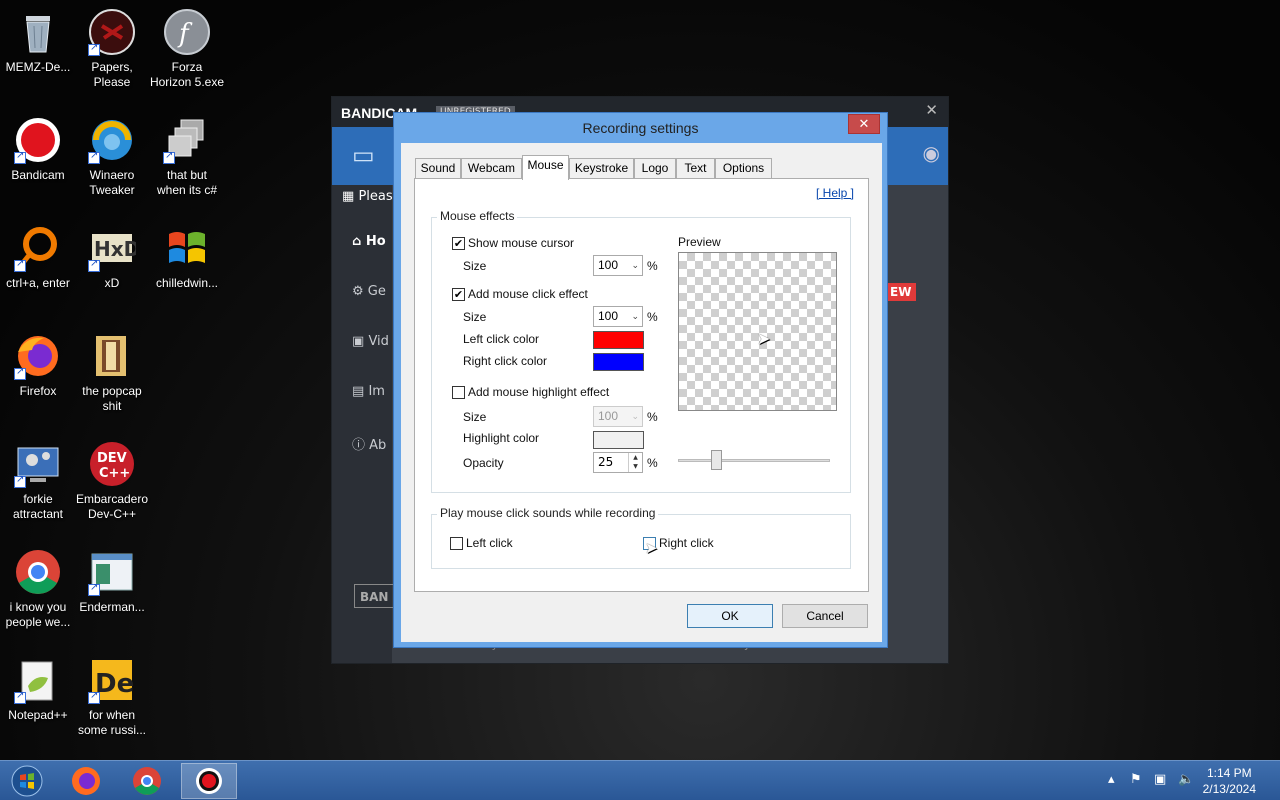  Describe the element at coordinates (187, 74) in the screenshot. I see `desktop-icon-label: Forza Horizon 5.exe` at that location.